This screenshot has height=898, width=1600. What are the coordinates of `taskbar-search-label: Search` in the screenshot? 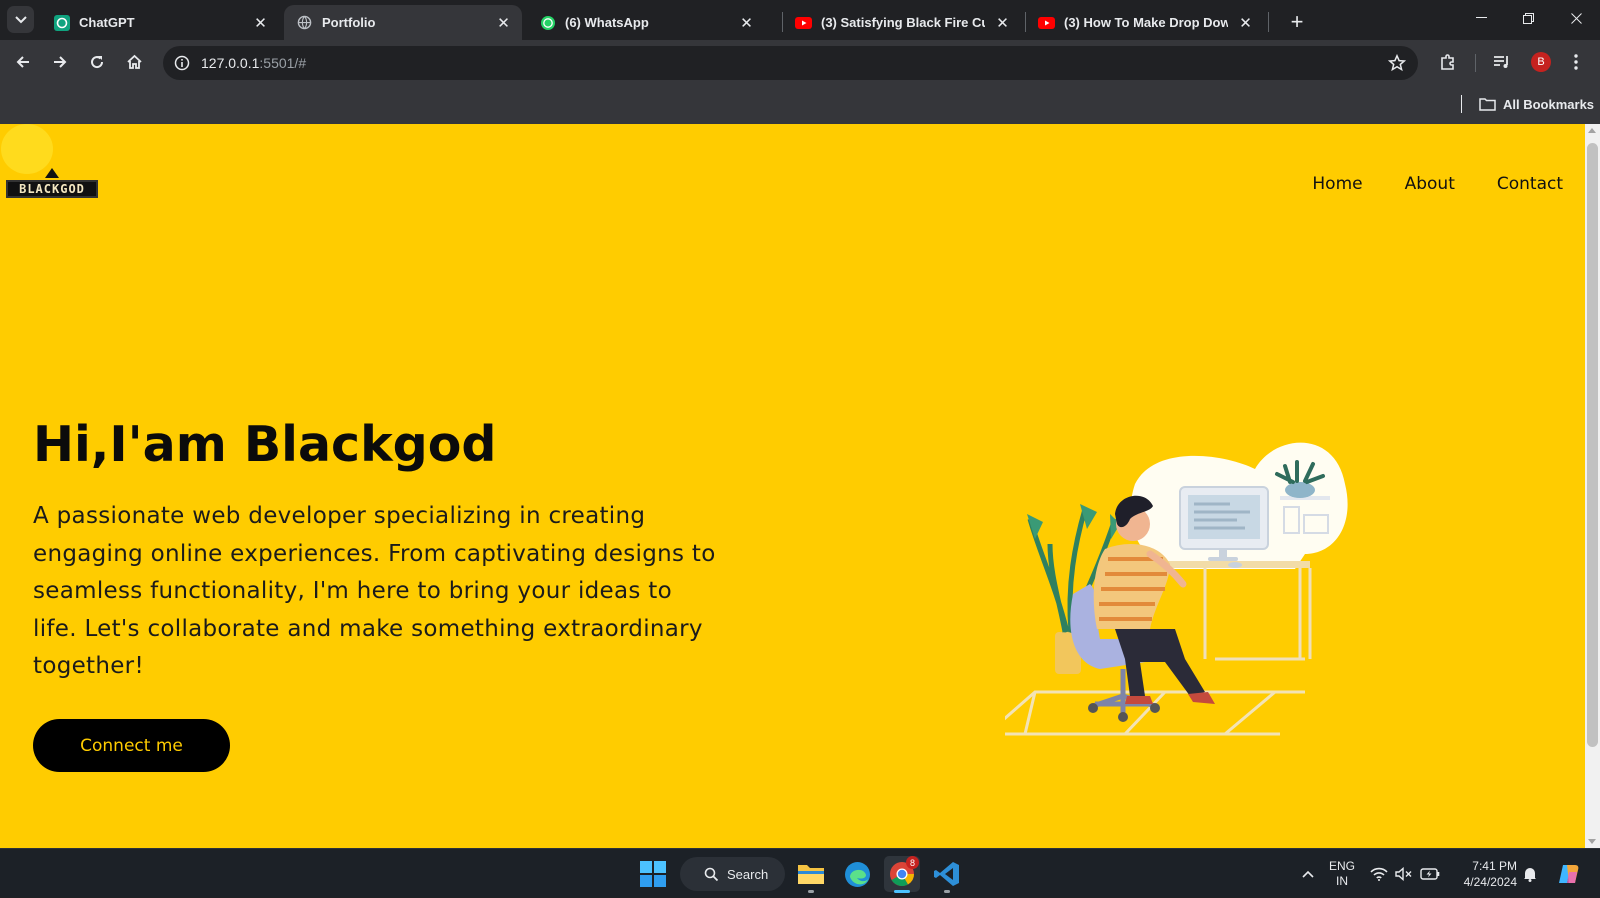 It's located at (748, 874).